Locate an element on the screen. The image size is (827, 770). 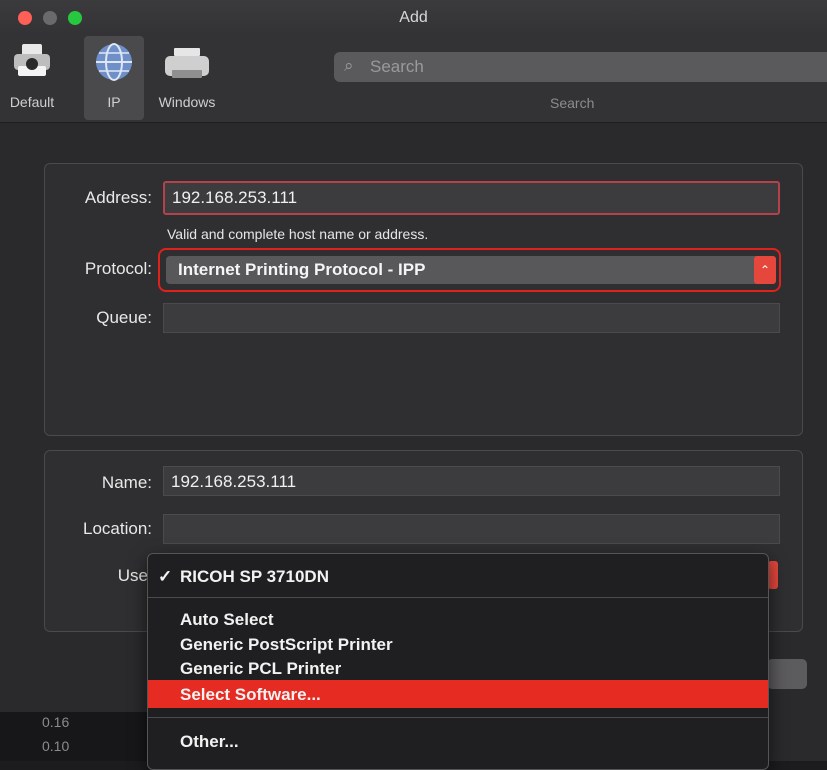
checkmark-icon: ✓ is located at coordinates (165, 576).